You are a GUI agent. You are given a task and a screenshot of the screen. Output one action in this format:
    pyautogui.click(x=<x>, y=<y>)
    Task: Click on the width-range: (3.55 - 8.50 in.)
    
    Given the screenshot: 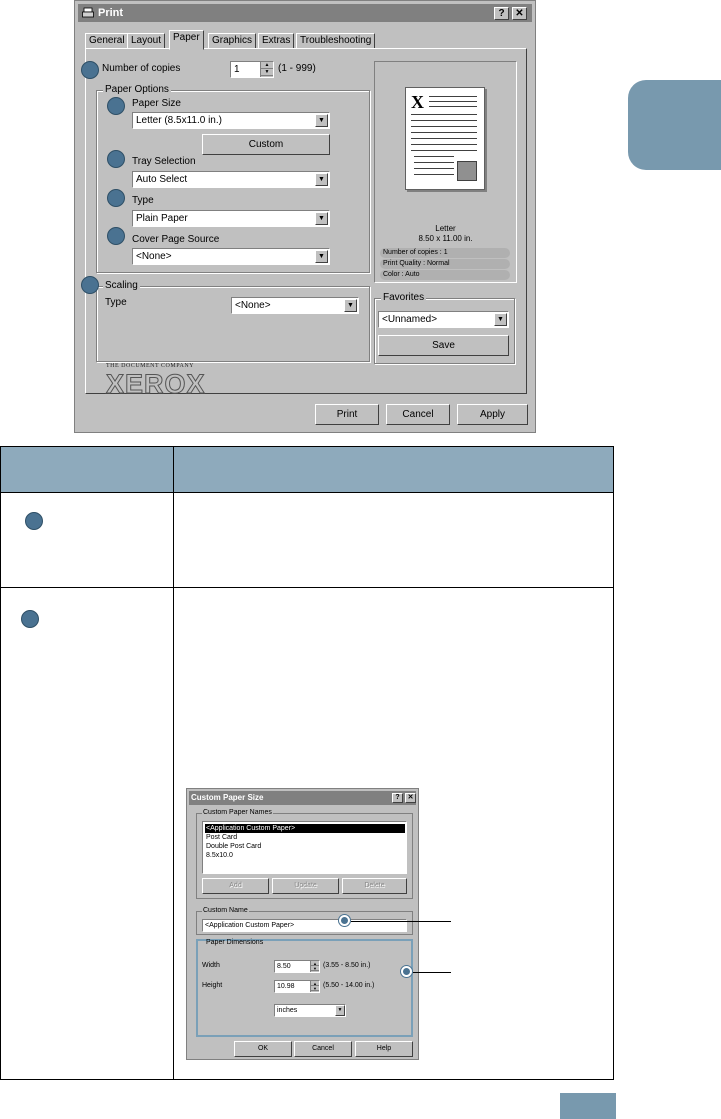 What is the action you would take?
    pyautogui.click(x=347, y=965)
    